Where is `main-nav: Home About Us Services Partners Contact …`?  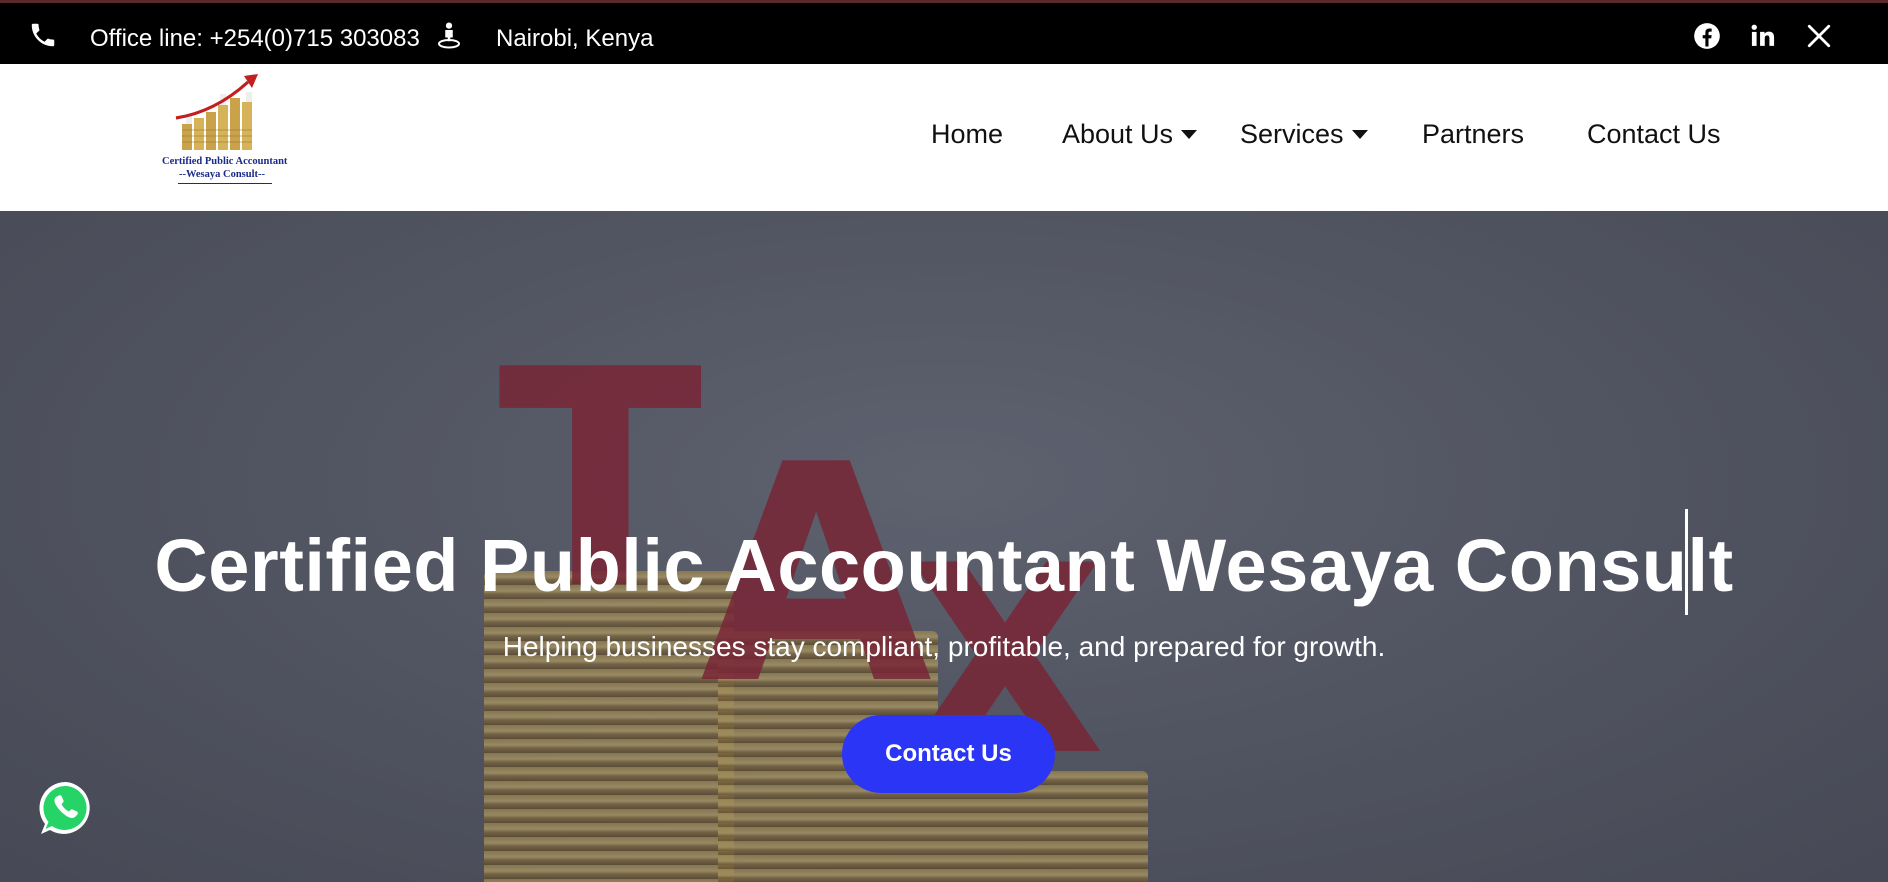
main-nav: Home About Us Services Partners Contact … is located at coordinates (944, 139).